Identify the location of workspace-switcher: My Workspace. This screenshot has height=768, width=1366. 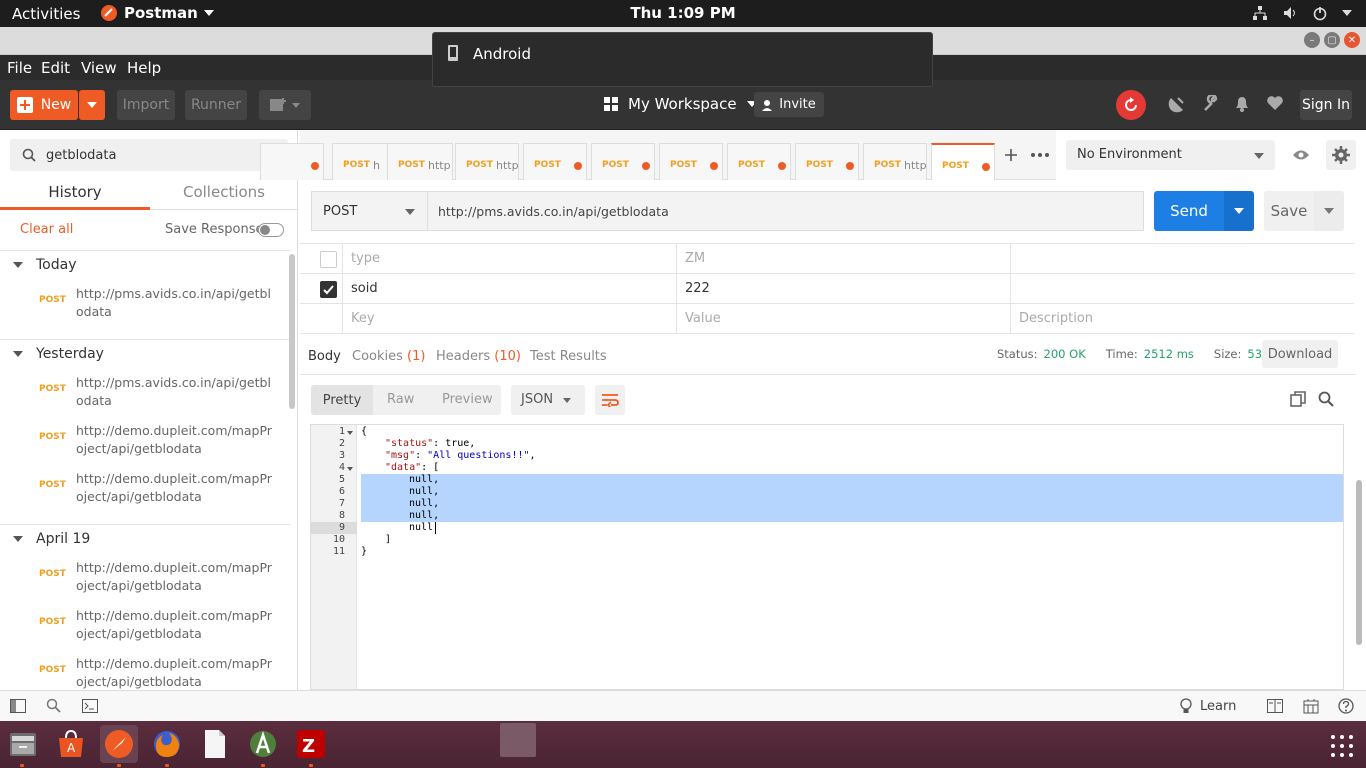
(680, 104).